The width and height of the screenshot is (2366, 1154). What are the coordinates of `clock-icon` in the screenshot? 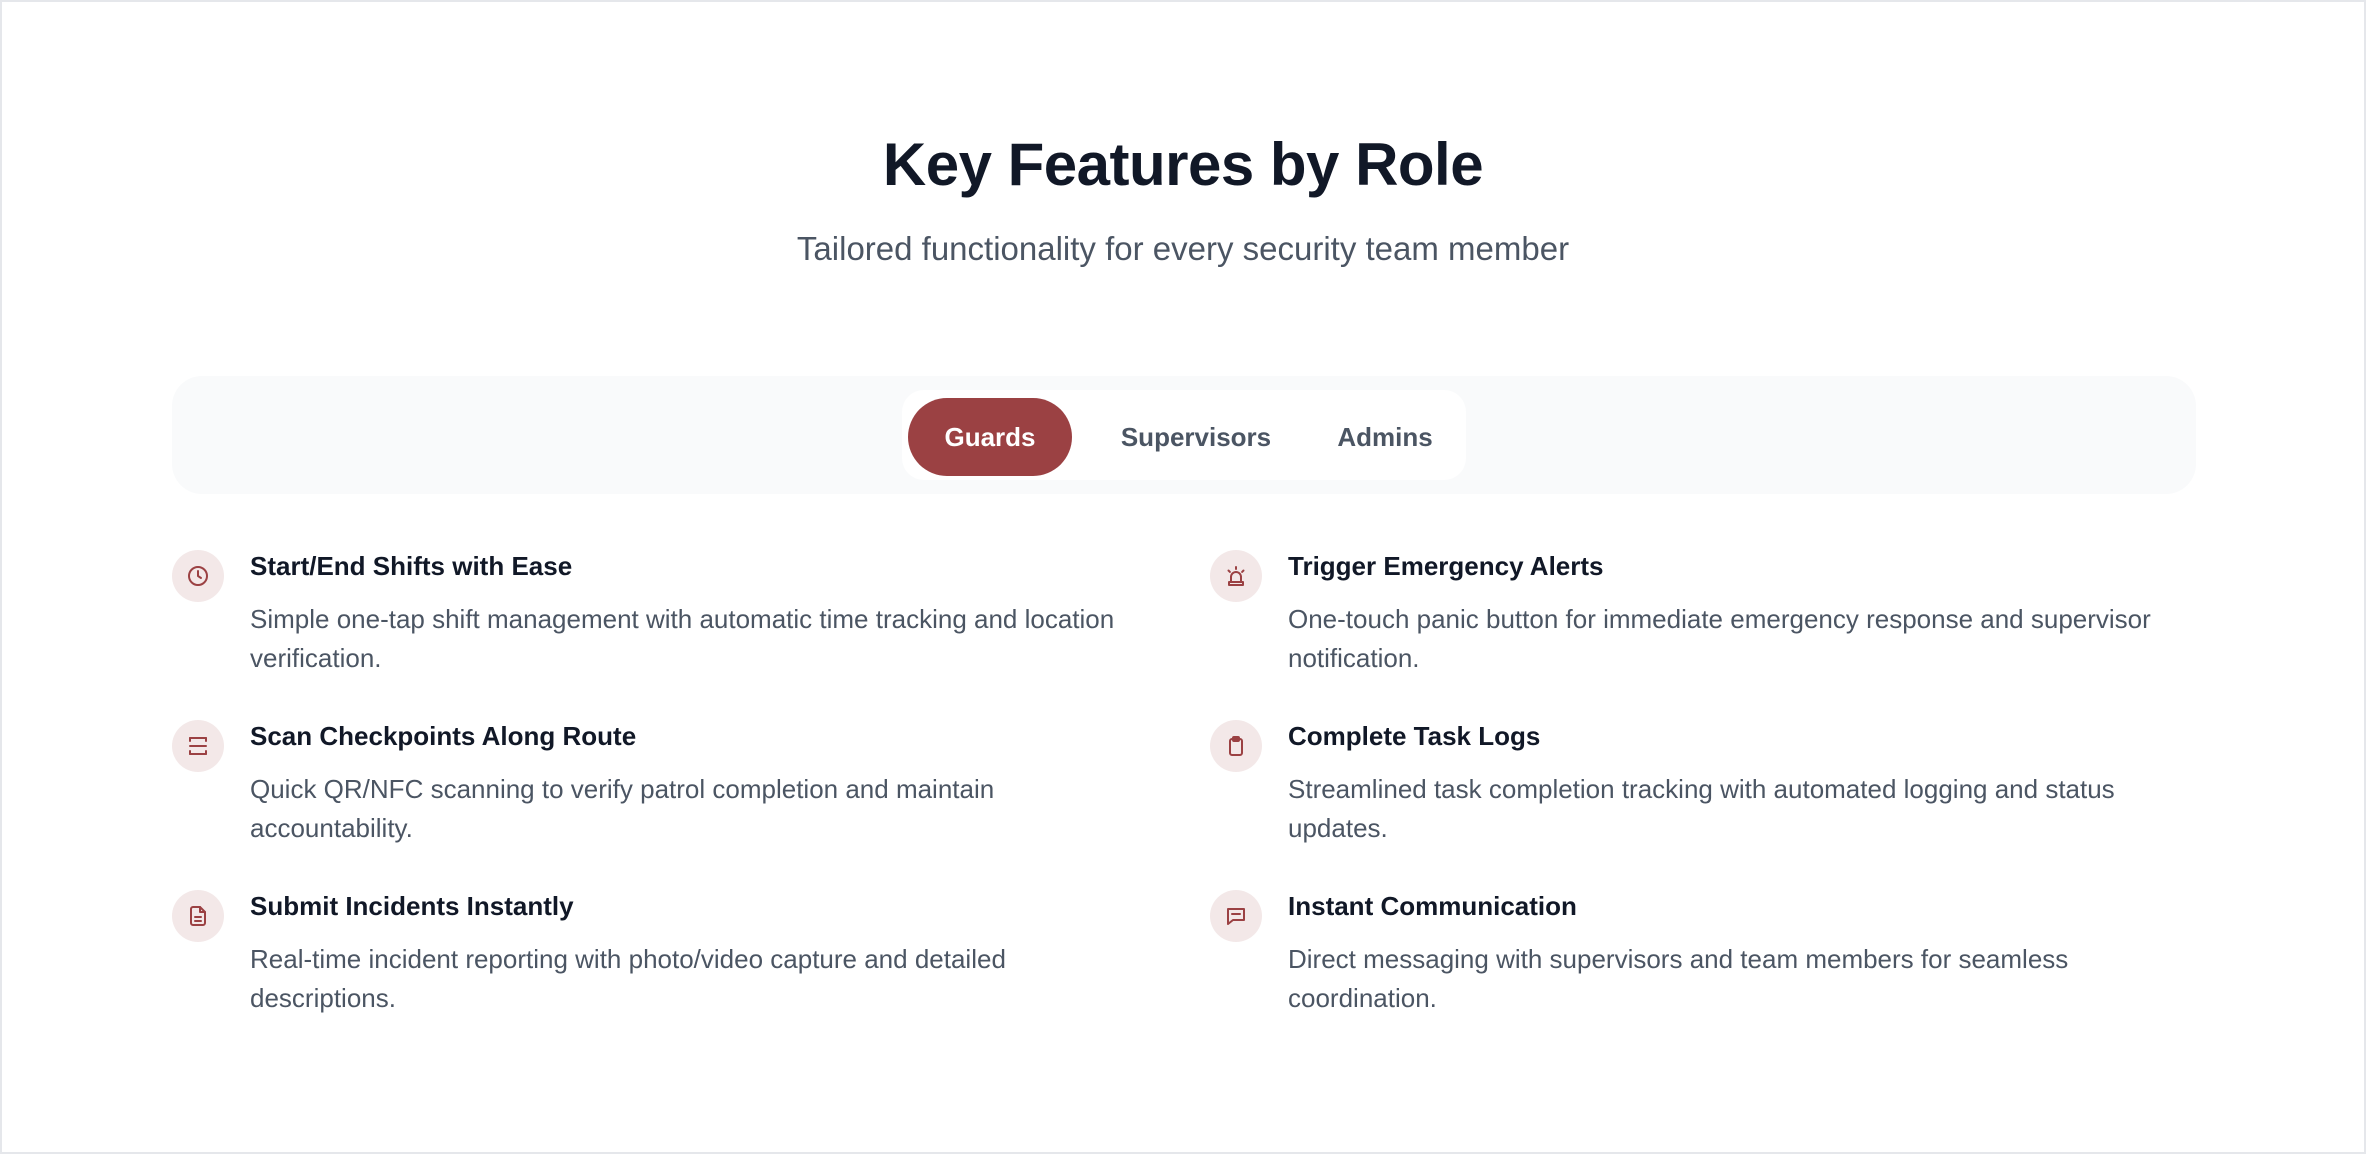 It's located at (198, 576).